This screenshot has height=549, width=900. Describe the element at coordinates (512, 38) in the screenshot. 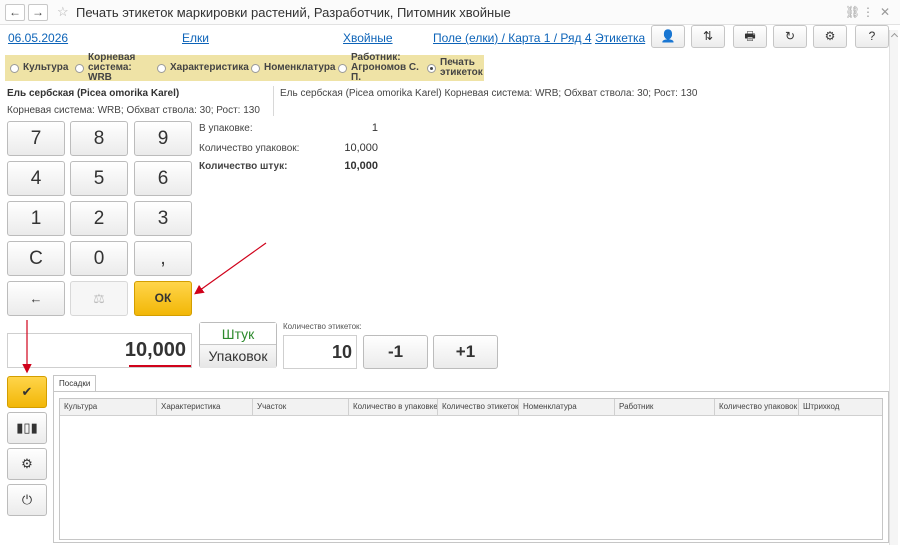

I see `location-link: Поле (елки) / Карта 1 / Ряд 4` at that location.